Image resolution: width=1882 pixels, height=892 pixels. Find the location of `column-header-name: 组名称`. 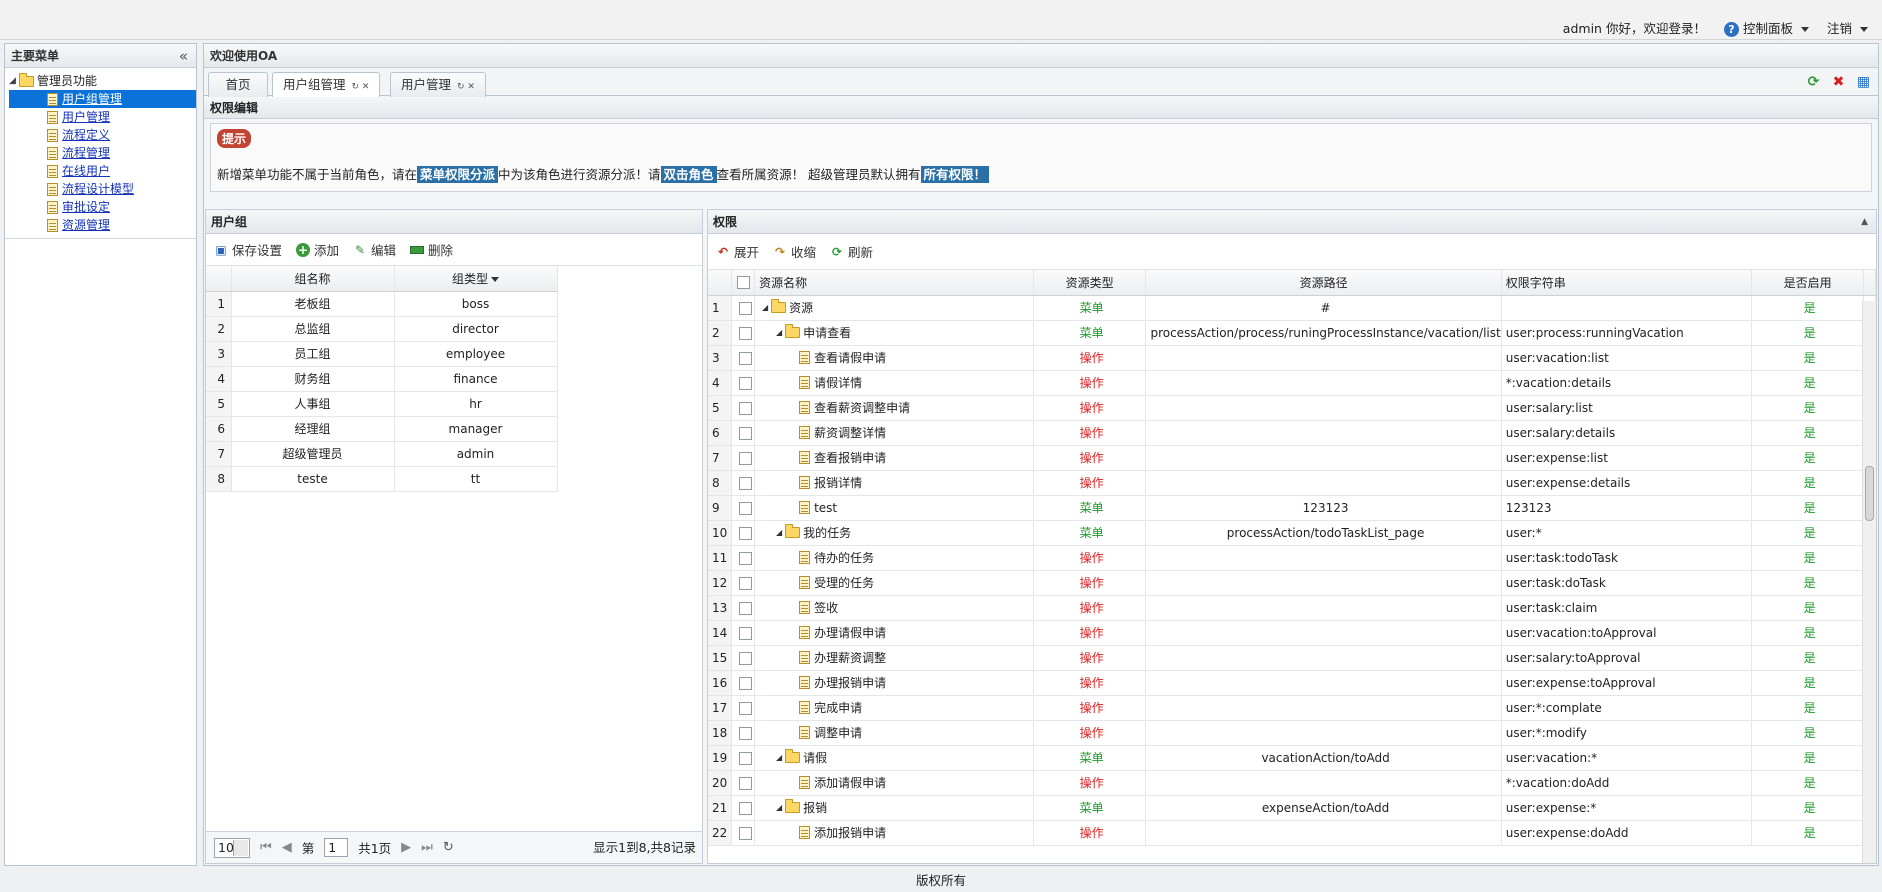

column-header-name: 组名称 is located at coordinates (313, 279).